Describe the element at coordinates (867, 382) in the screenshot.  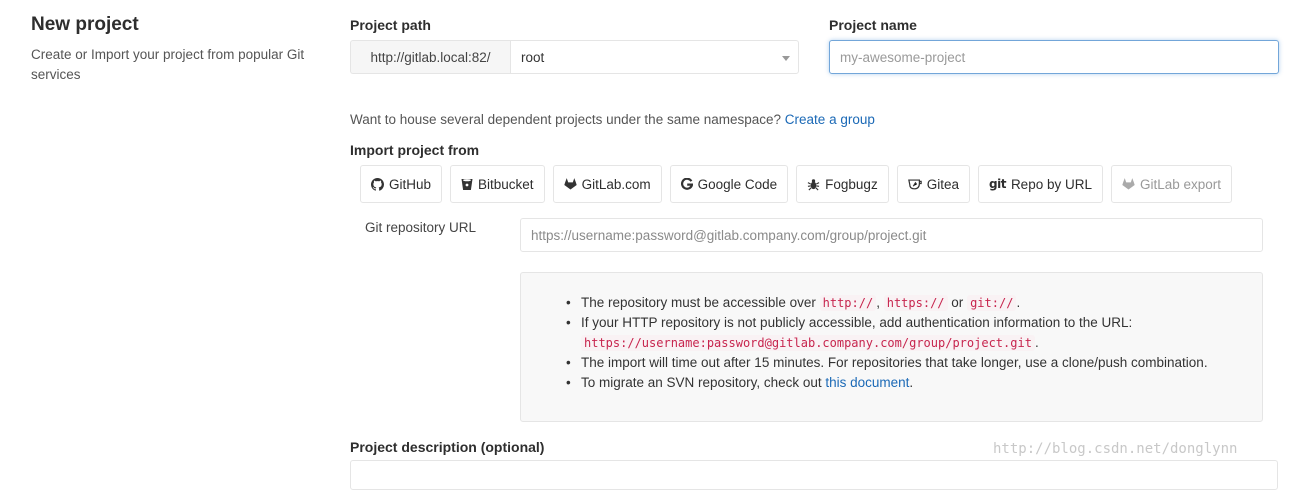
I see `svn-doc-link: this document` at that location.